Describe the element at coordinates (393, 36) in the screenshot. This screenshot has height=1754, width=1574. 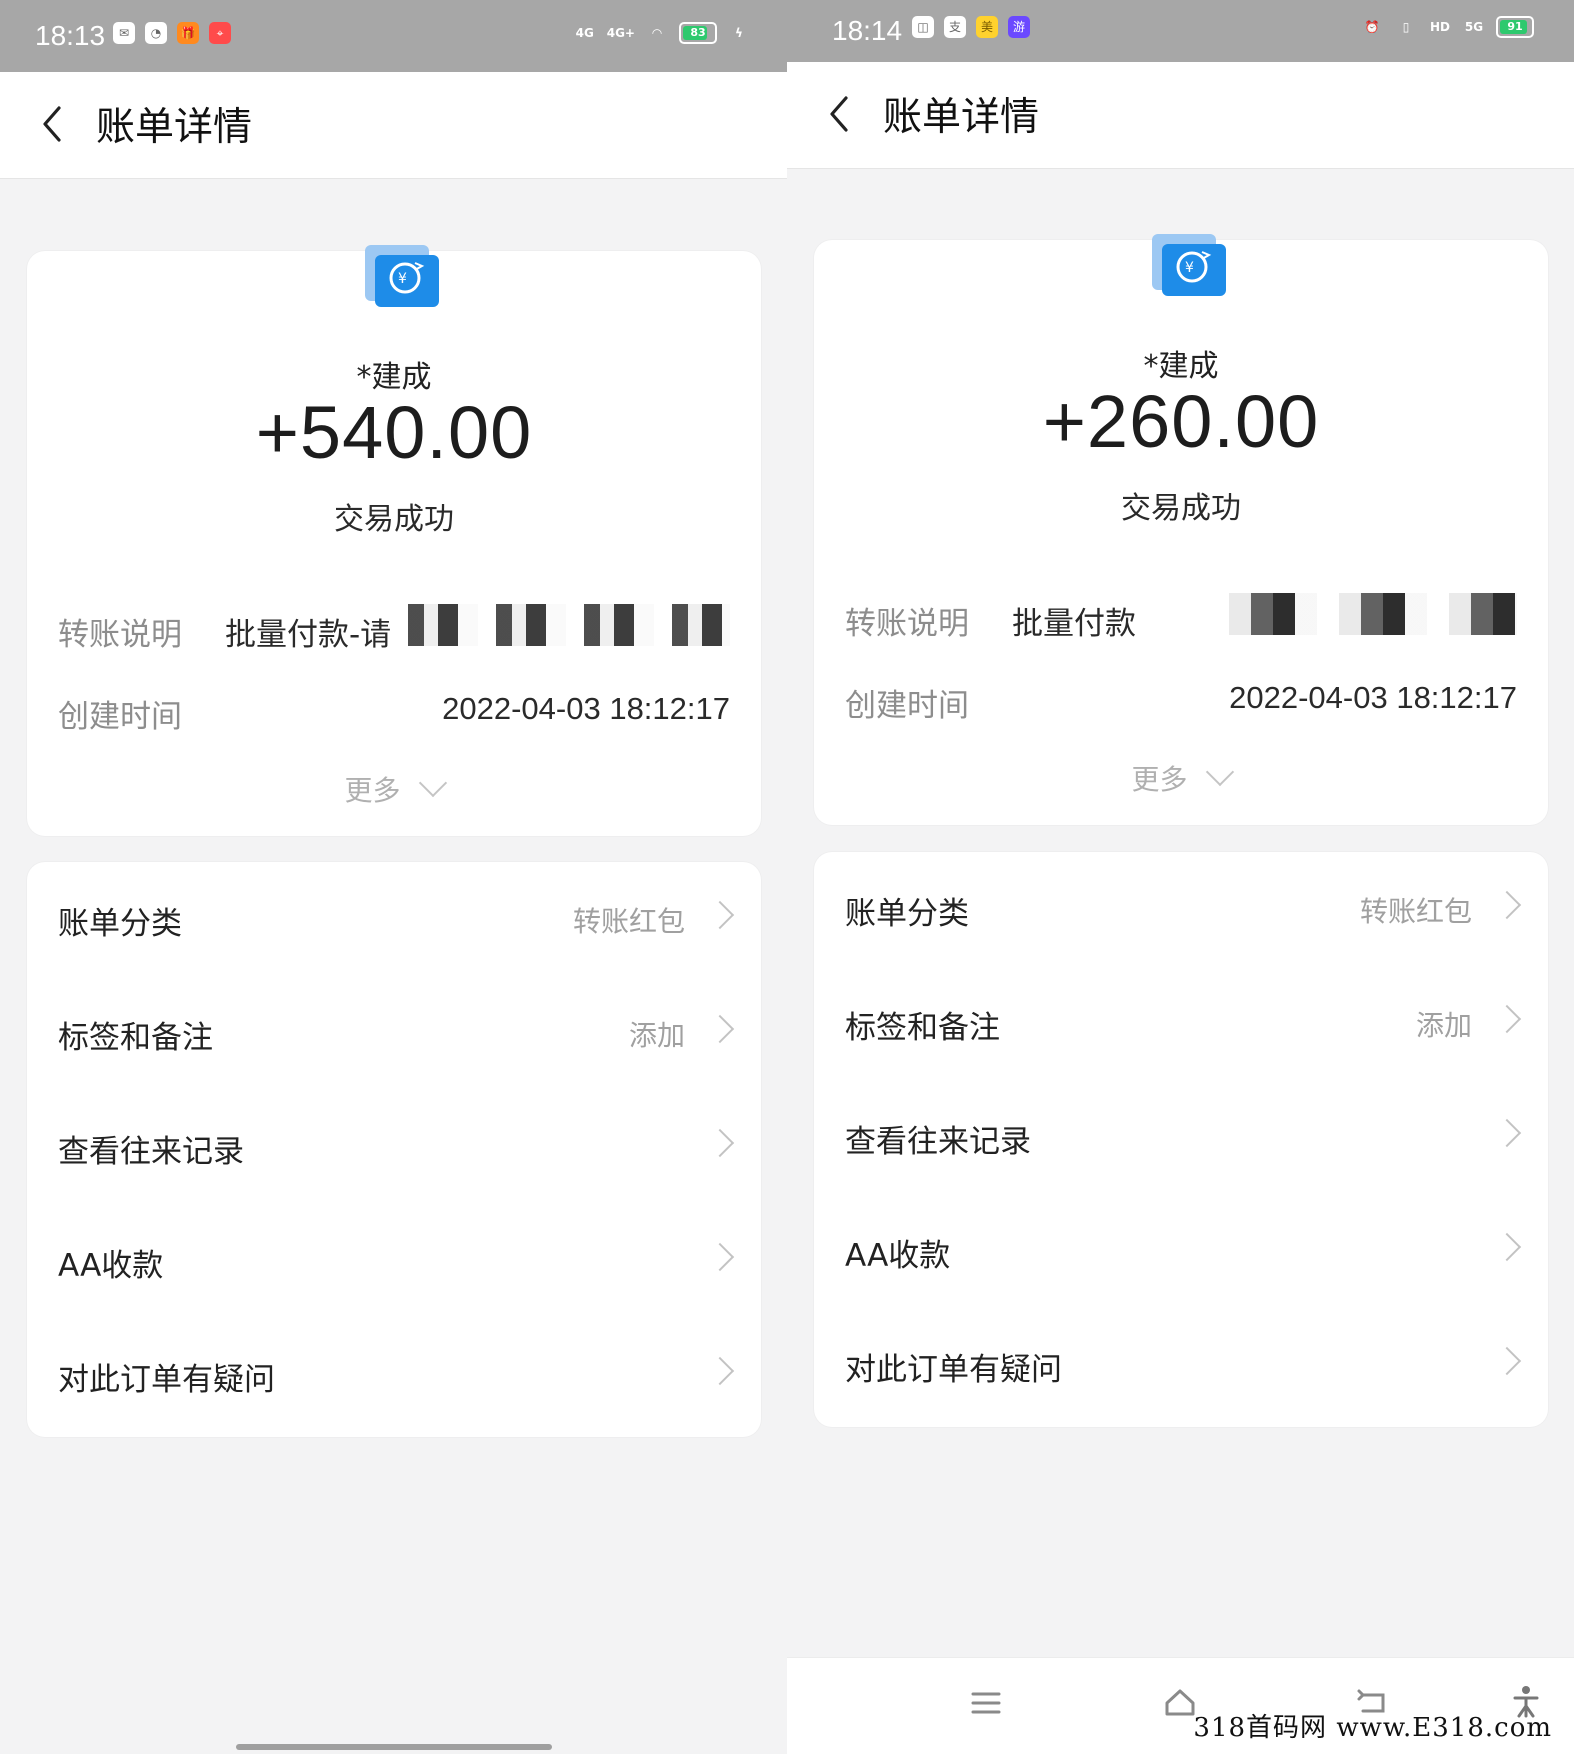
I see `status-bar: 18:13 ✉ ◔ 🎁 ⌖ 4G 4G+ ◜◝ 83 ϟ` at that location.